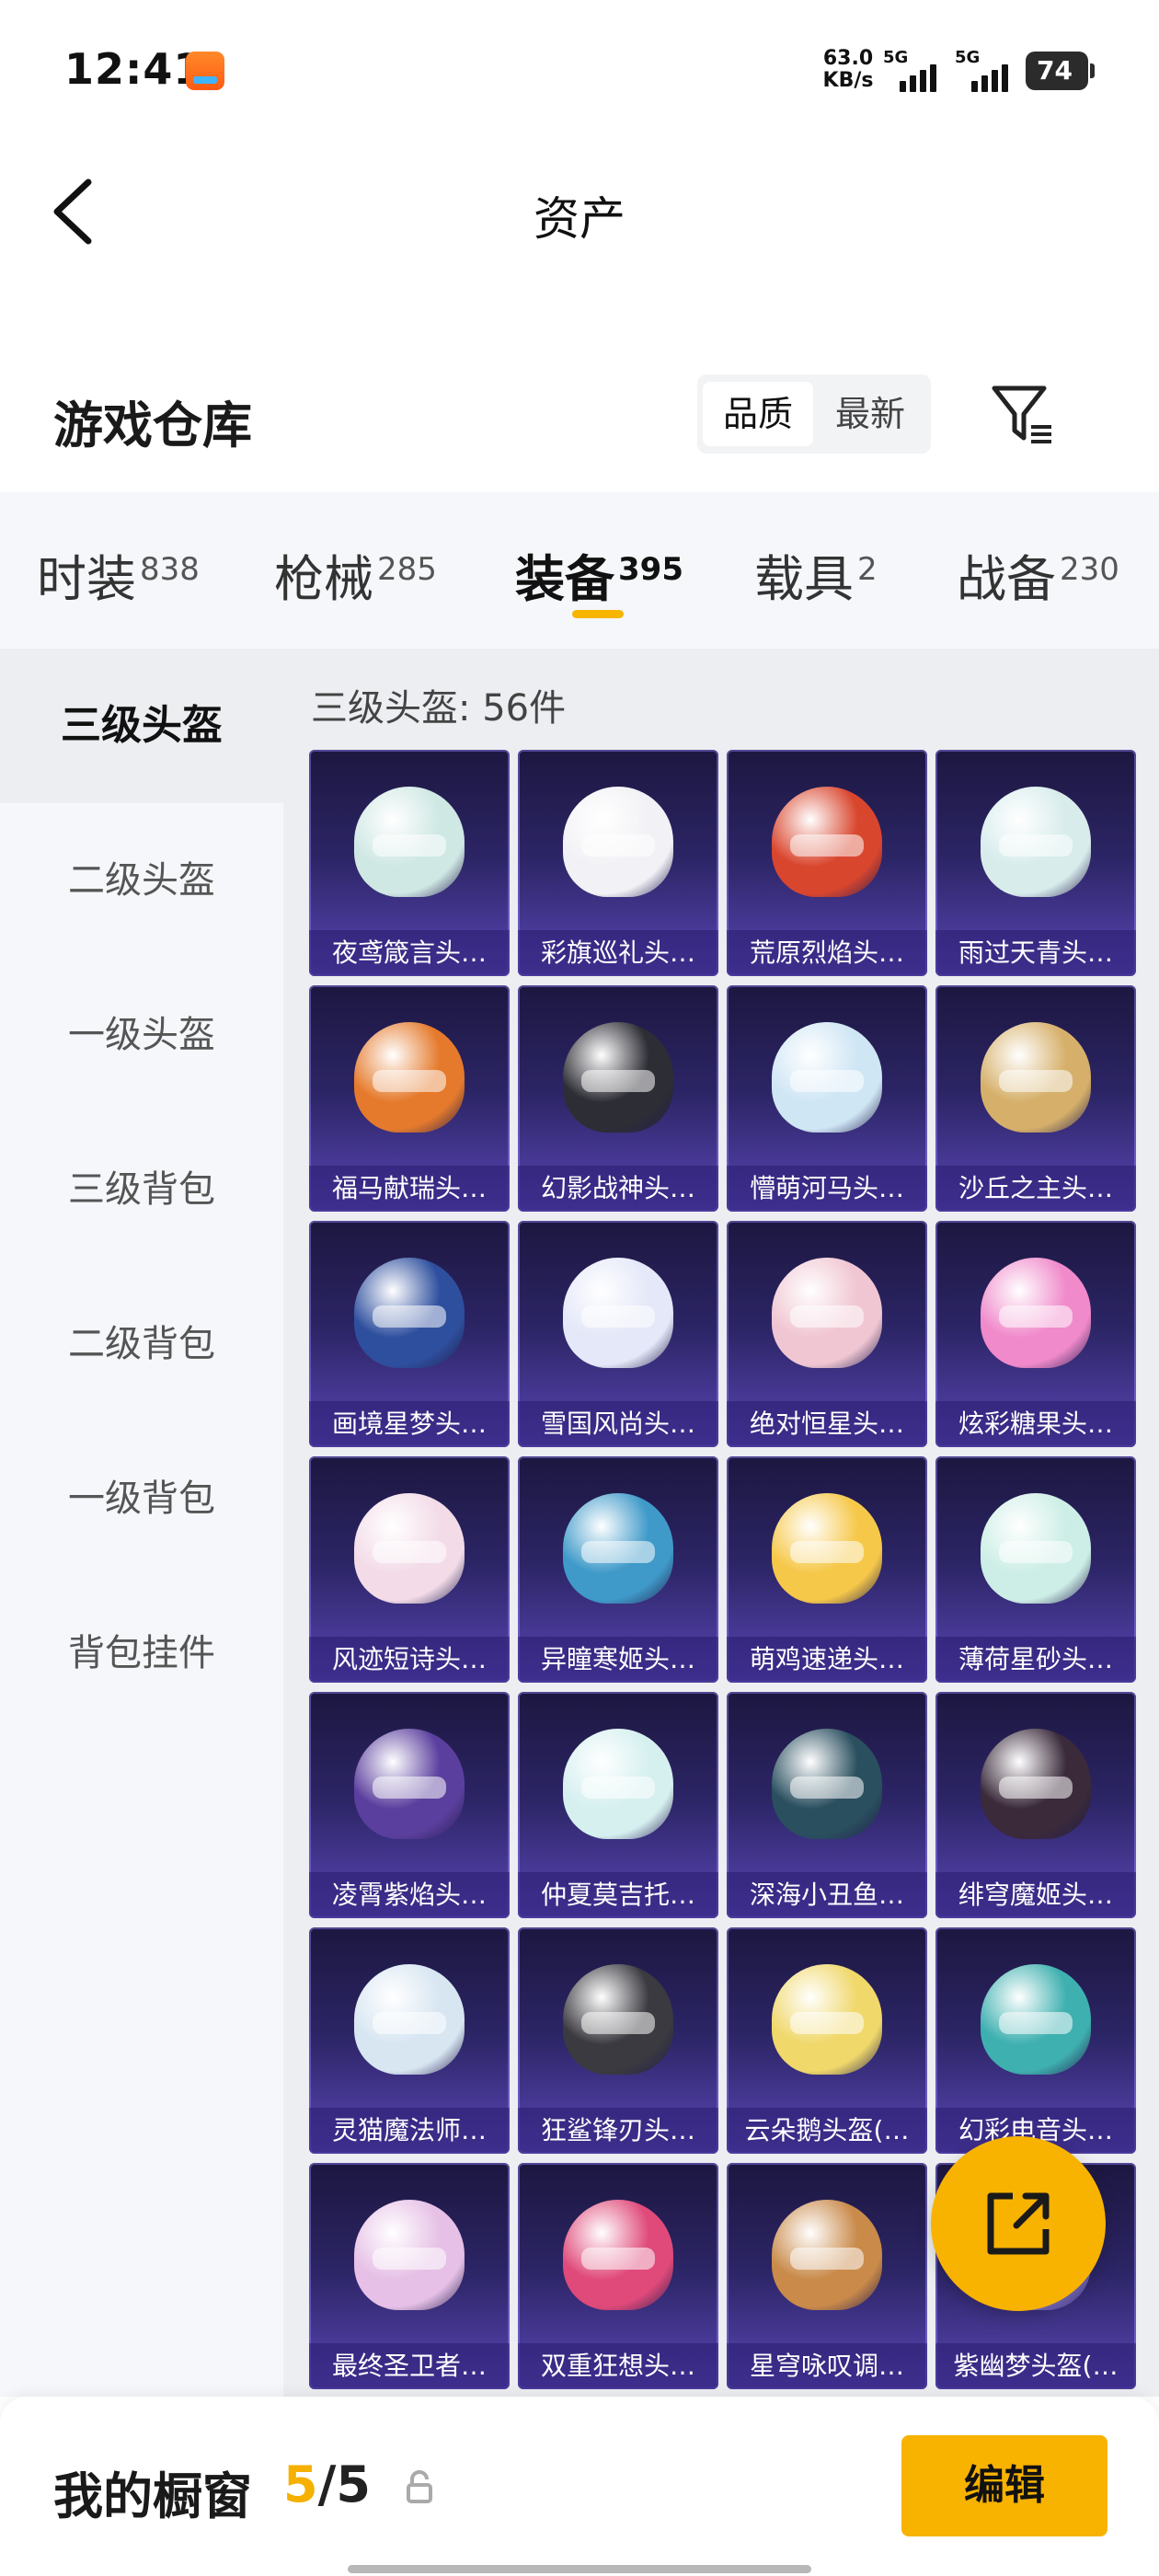 Image resolution: width=1159 pixels, height=2576 pixels. I want to click on network-speed: 63.0 KB/s, so click(848, 69).